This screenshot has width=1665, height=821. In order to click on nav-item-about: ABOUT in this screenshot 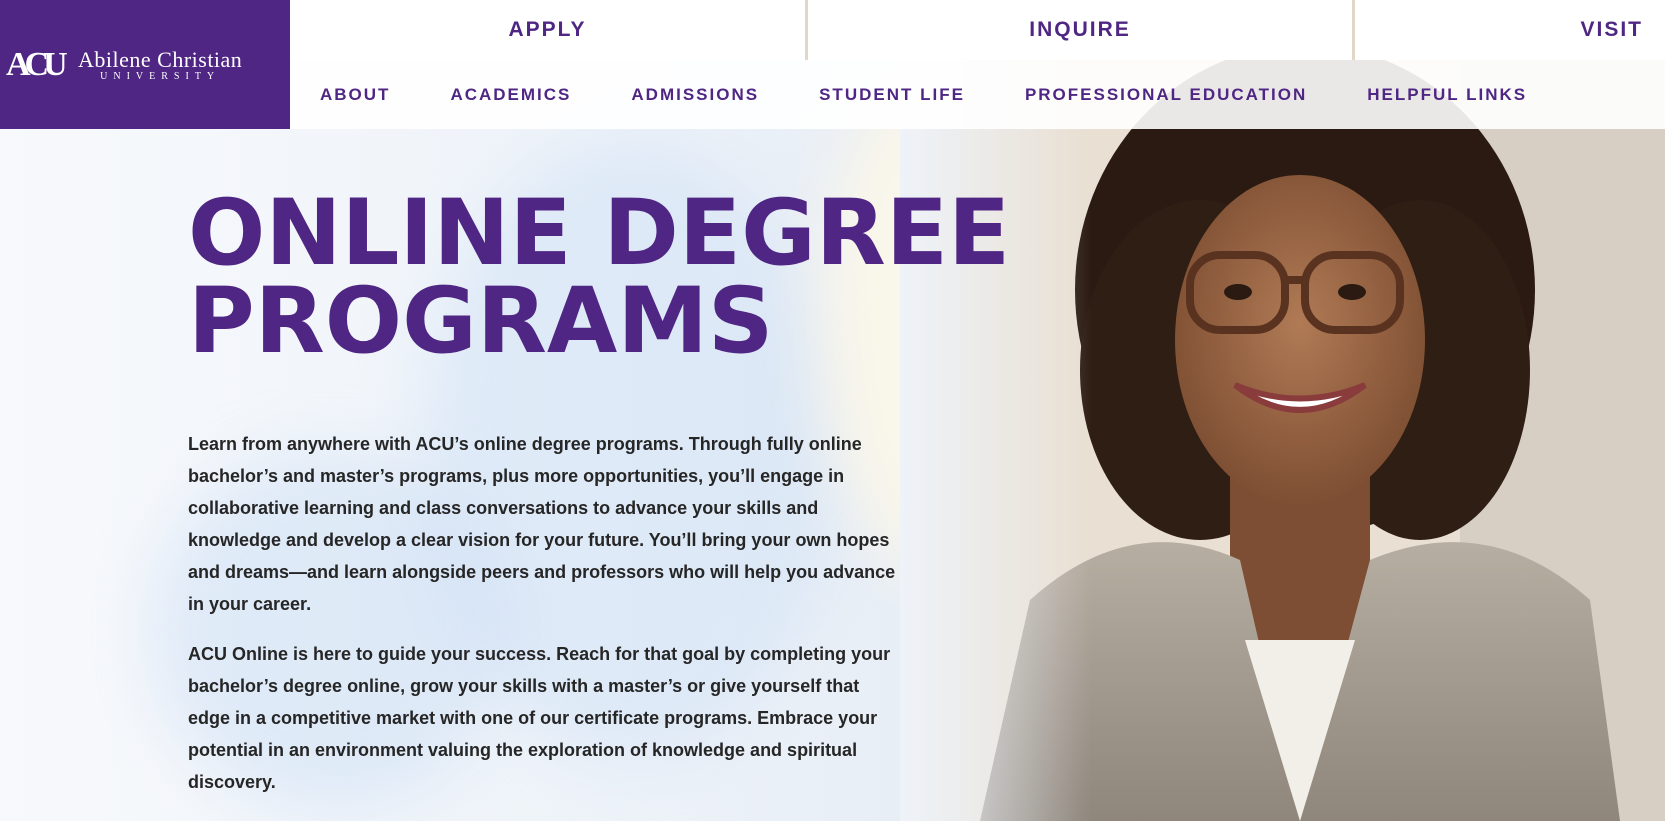, I will do `click(355, 95)`.